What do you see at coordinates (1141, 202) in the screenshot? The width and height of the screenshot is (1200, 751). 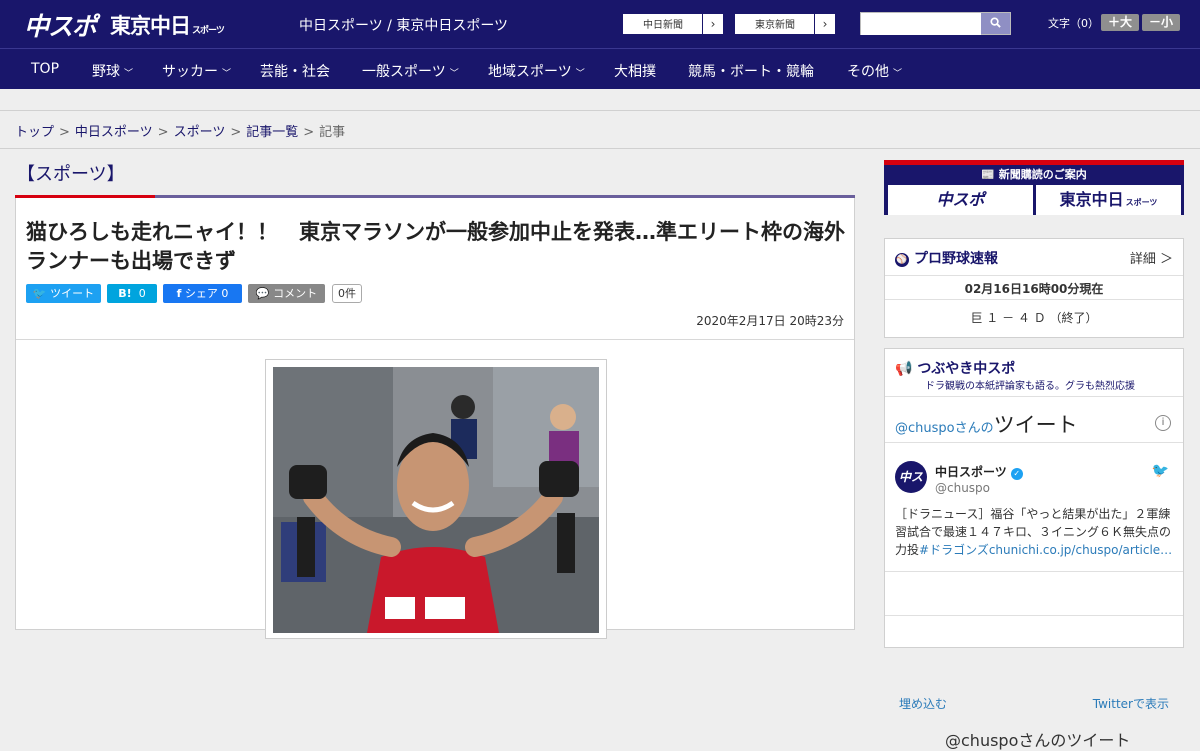 I see `tokyo-subscribe-sub: スポーツ` at bounding box center [1141, 202].